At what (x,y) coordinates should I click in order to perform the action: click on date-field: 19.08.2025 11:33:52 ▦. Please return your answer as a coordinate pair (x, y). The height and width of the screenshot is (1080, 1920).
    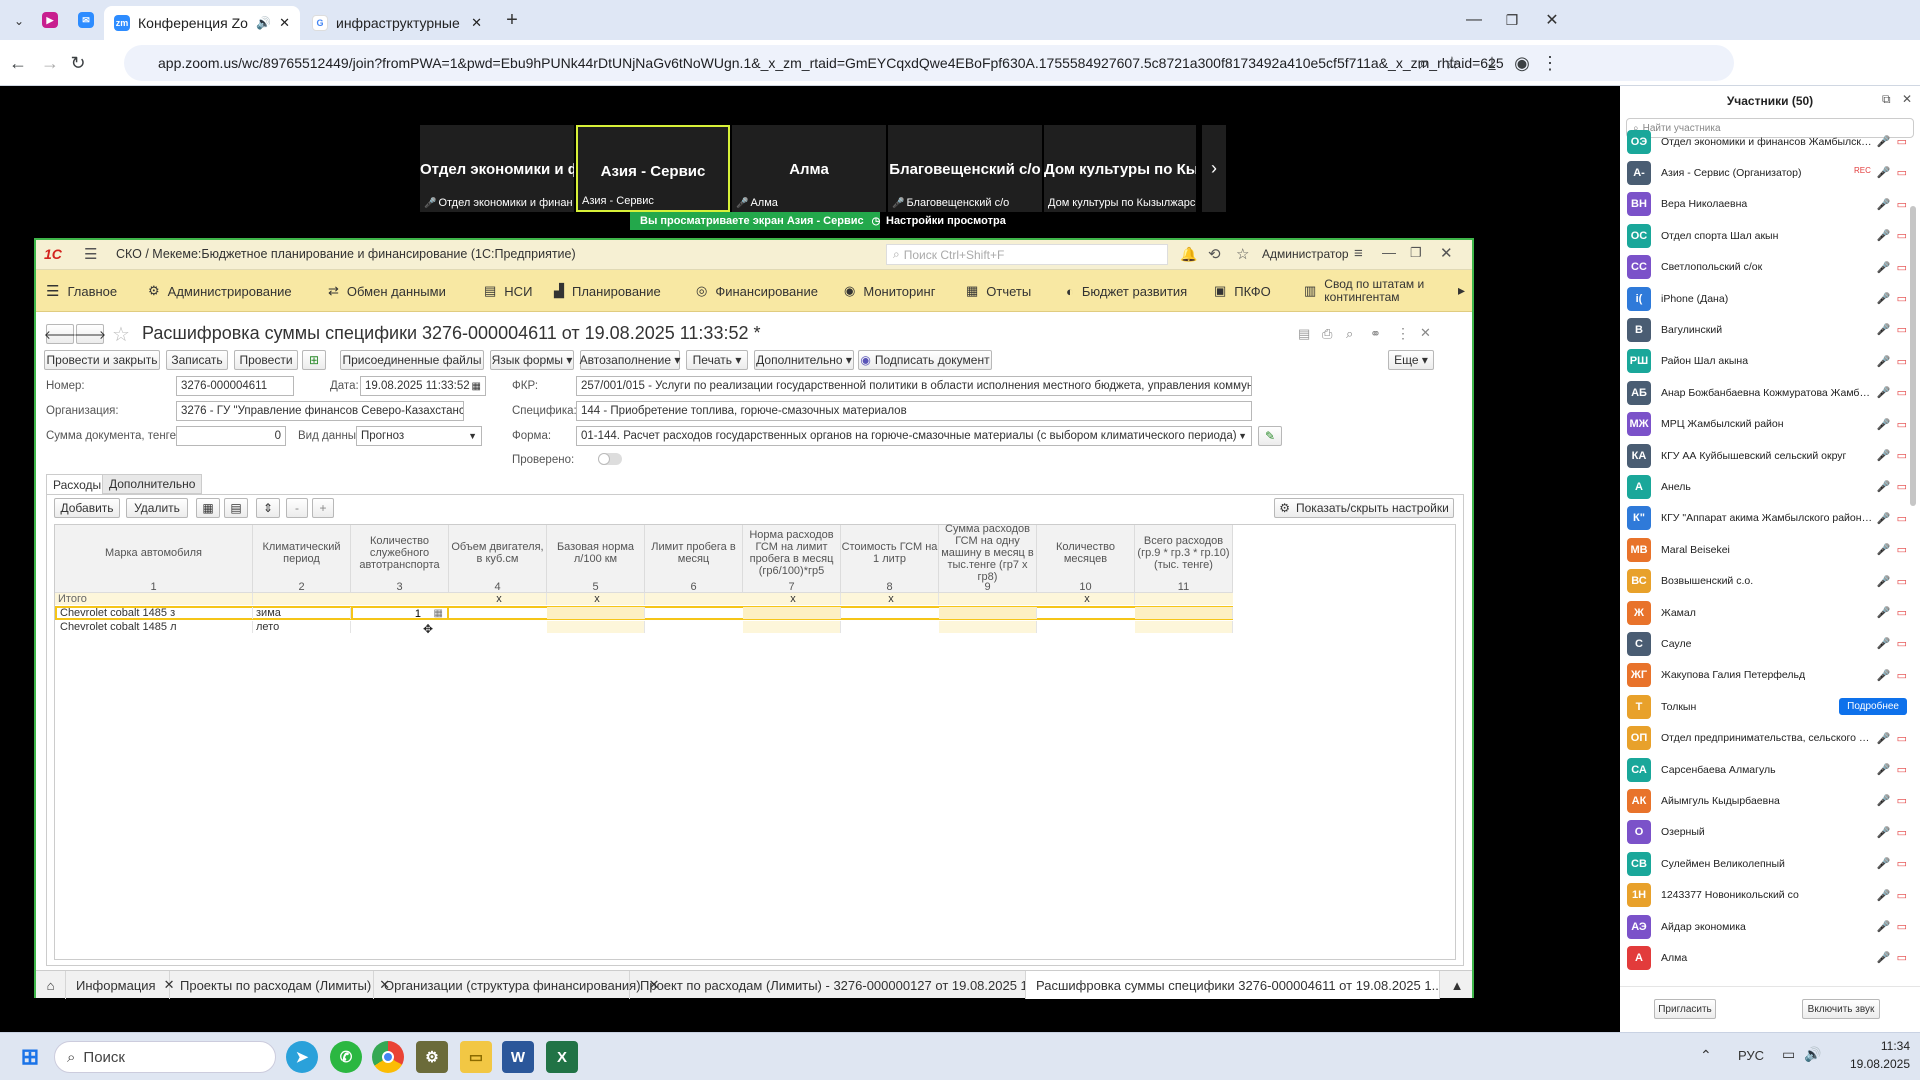
    Looking at the image, I should click on (423, 386).